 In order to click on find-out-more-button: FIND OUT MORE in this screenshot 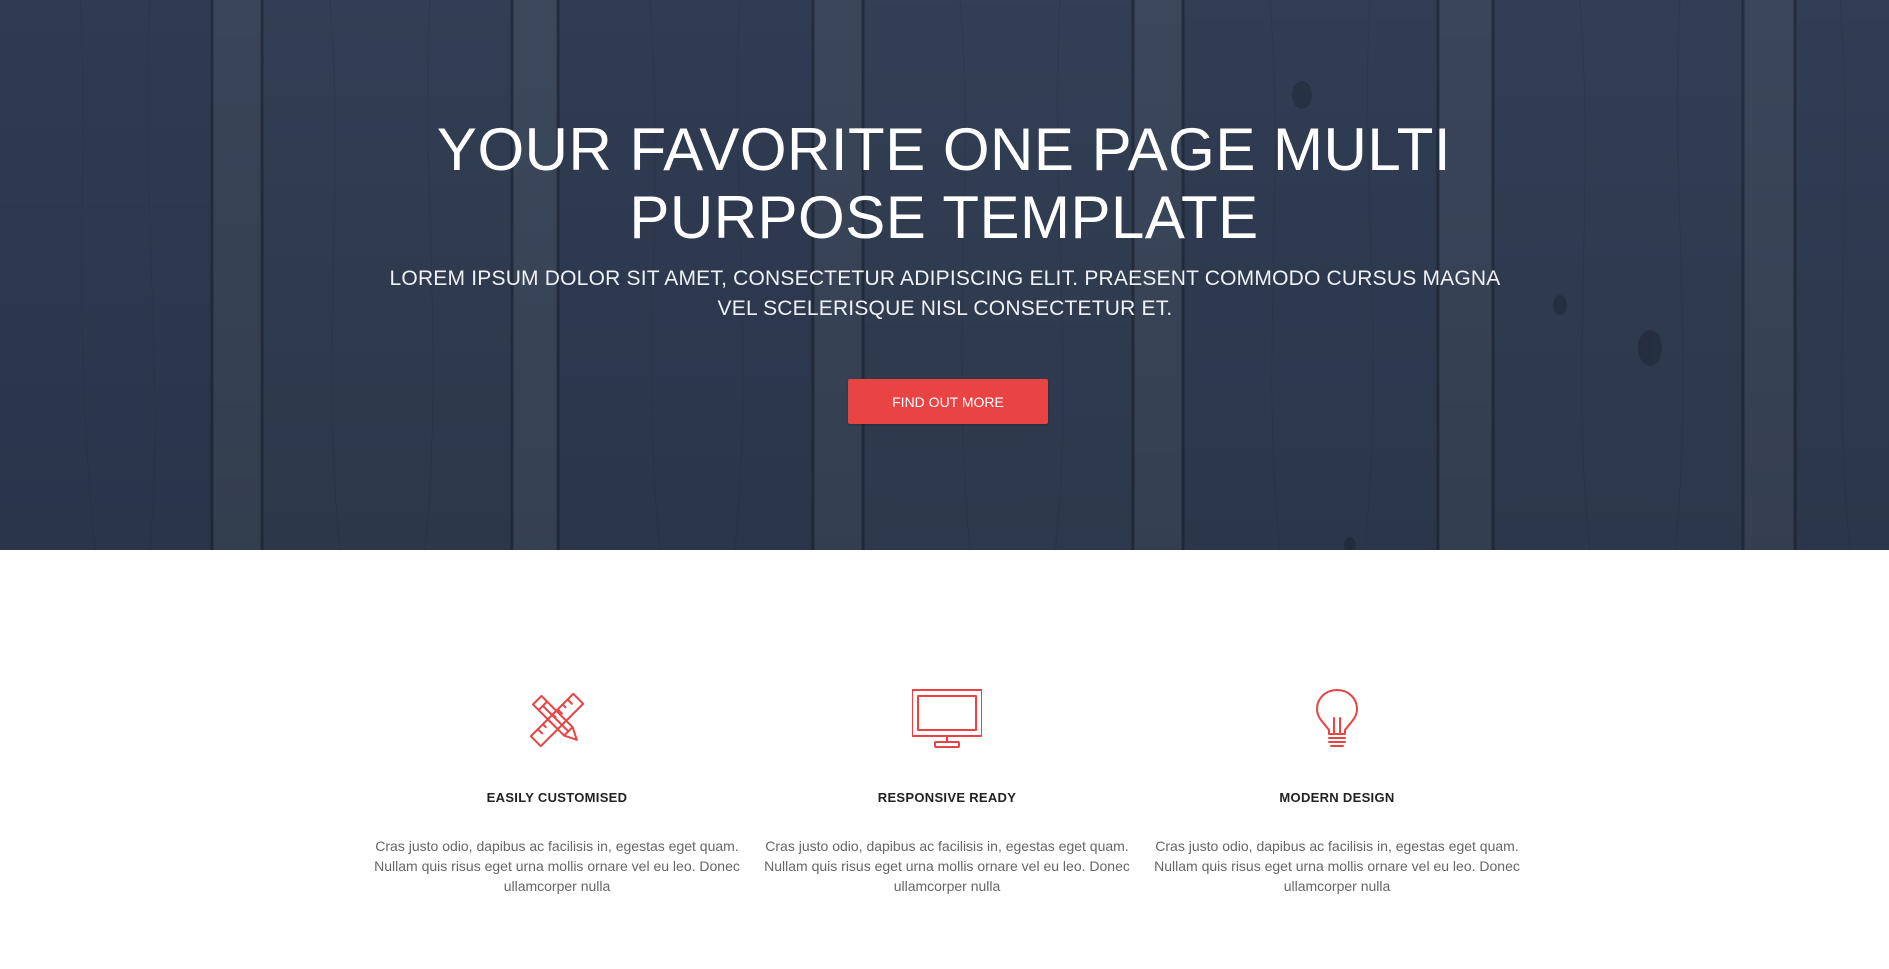, I will do `click(948, 401)`.